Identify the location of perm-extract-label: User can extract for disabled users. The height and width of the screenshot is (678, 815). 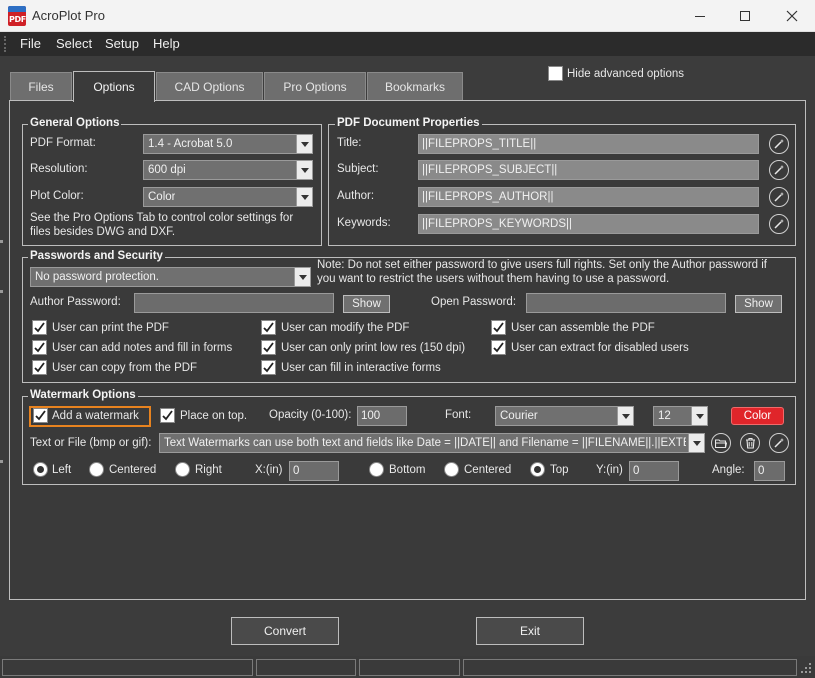
(600, 348).